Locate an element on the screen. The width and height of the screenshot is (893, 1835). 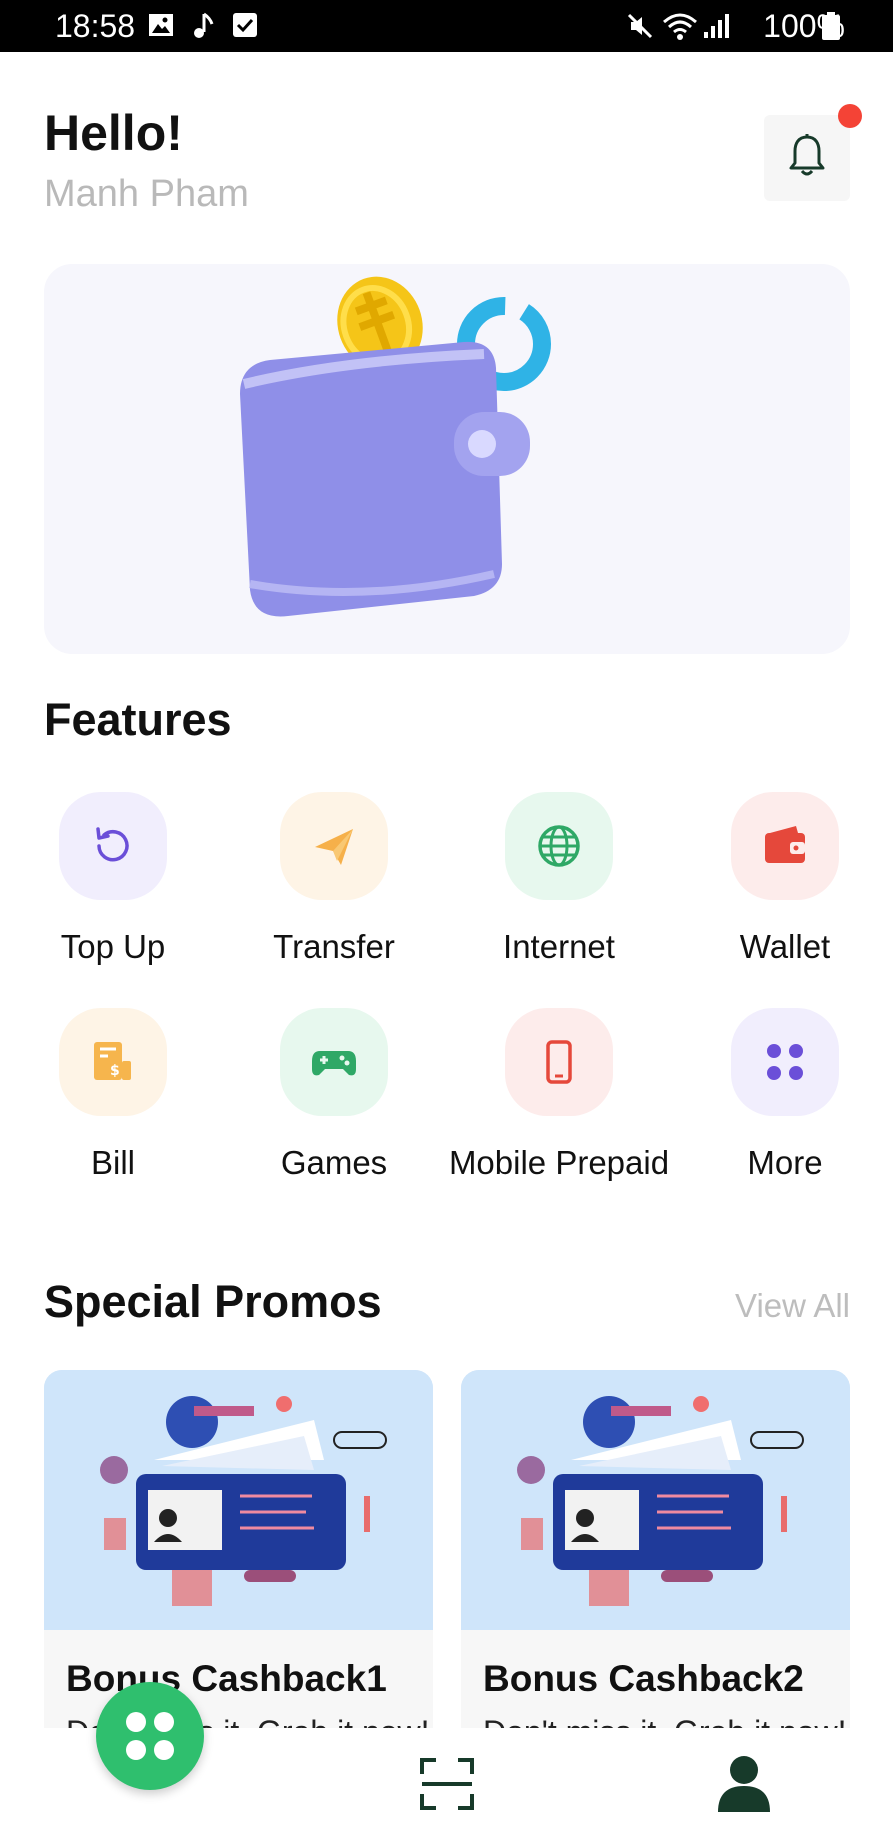
feature-mobile-prepaid: Mobile Prepaid is located at coordinates (559, 1098).